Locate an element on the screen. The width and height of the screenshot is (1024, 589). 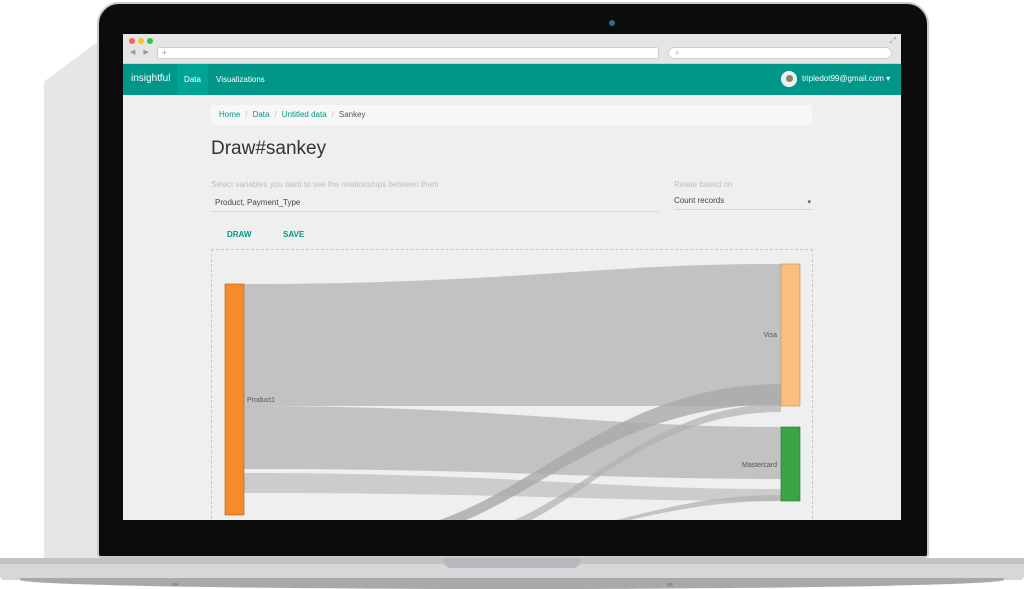
sankey-label-product1: Product1 is located at coordinates (261, 400).